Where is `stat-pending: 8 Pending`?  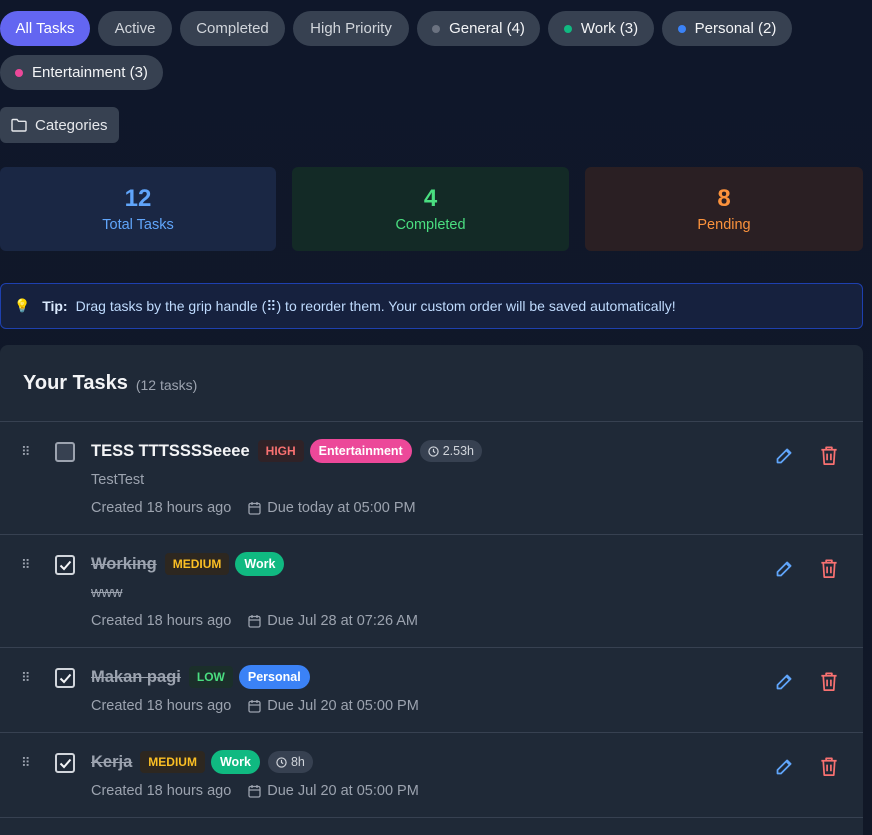
stat-pending: 8 Pending is located at coordinates (724, 209).